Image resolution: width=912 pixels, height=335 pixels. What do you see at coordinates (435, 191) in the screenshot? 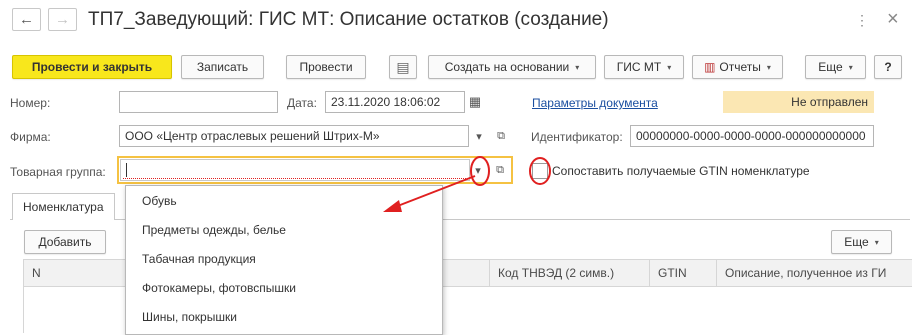
I see `annotation-arrow-line` at bounding box center [435, 191].